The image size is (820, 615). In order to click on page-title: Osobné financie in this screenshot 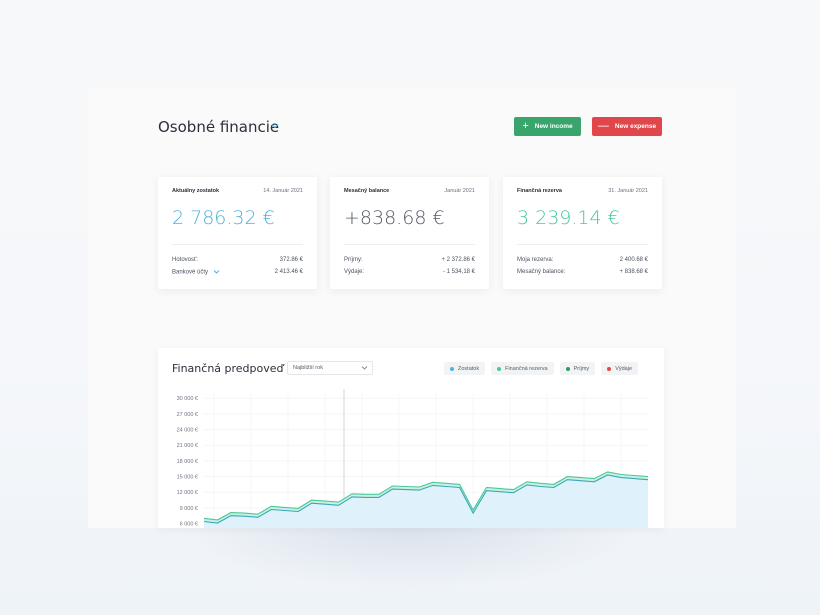, I will do `click(219, 127)`.